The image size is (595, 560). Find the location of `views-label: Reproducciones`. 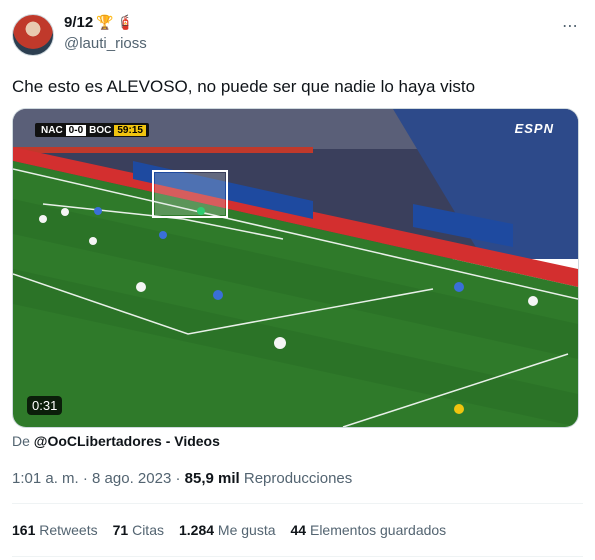

views-label: Reproducciones is located at coordinates (298, 478).